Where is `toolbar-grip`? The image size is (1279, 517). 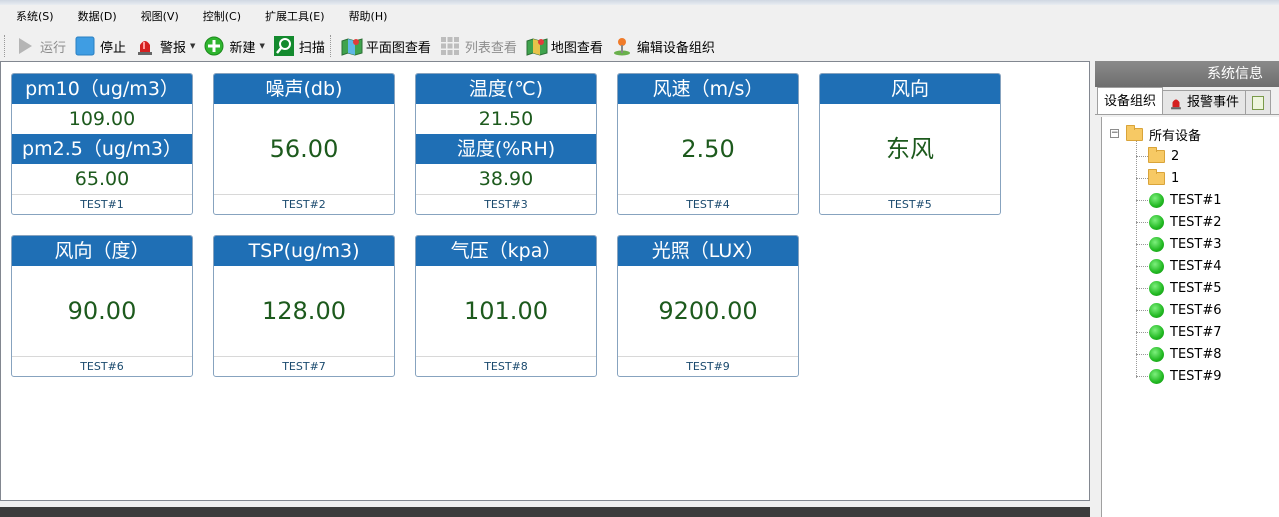 toolbar-grip is located at coordinates (5, 46).